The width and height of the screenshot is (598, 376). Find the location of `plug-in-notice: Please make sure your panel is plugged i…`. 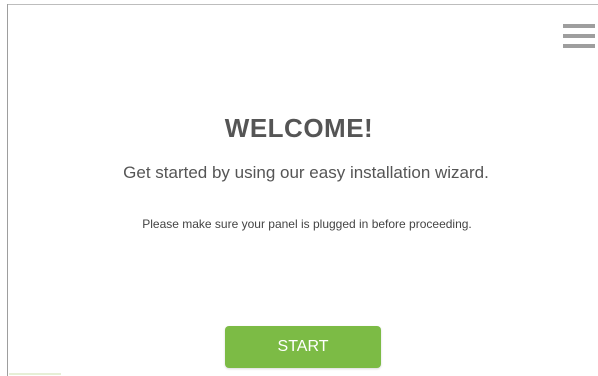

plug-in-notice: Please make sure your panel is plugged i… is located at coordinates (307, 224).